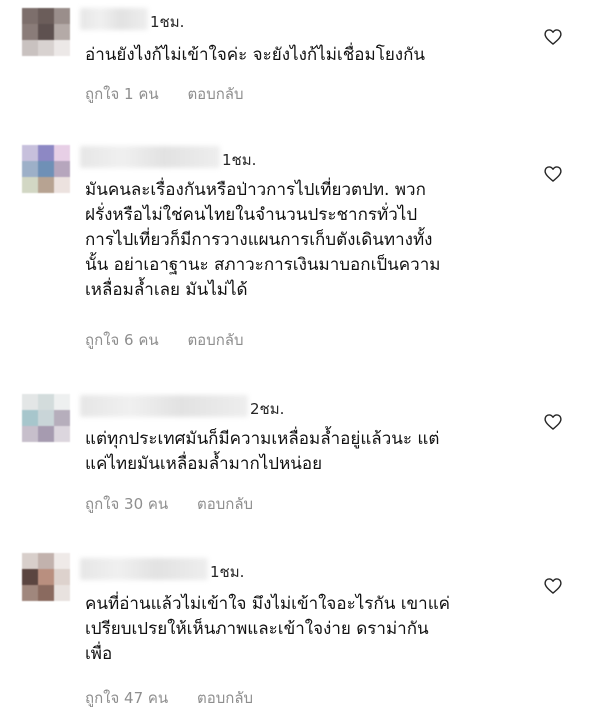 This screenshot has width=600, height=716. I want to click on comment-time: 2ชม., so click(267, 409).